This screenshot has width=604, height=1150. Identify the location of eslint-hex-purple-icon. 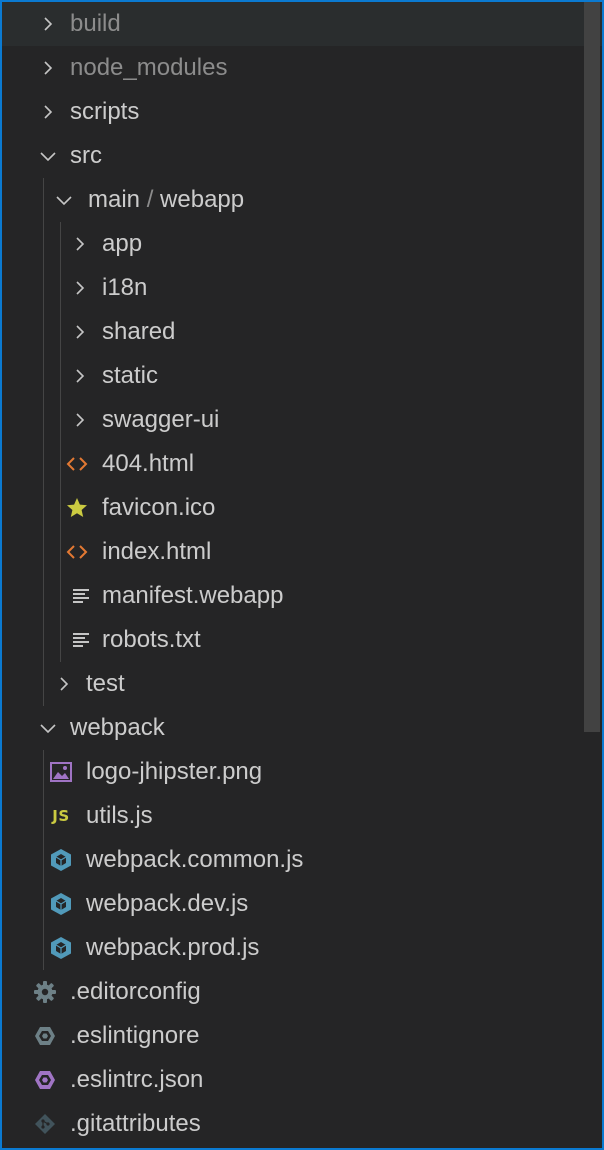
(45, 1080).